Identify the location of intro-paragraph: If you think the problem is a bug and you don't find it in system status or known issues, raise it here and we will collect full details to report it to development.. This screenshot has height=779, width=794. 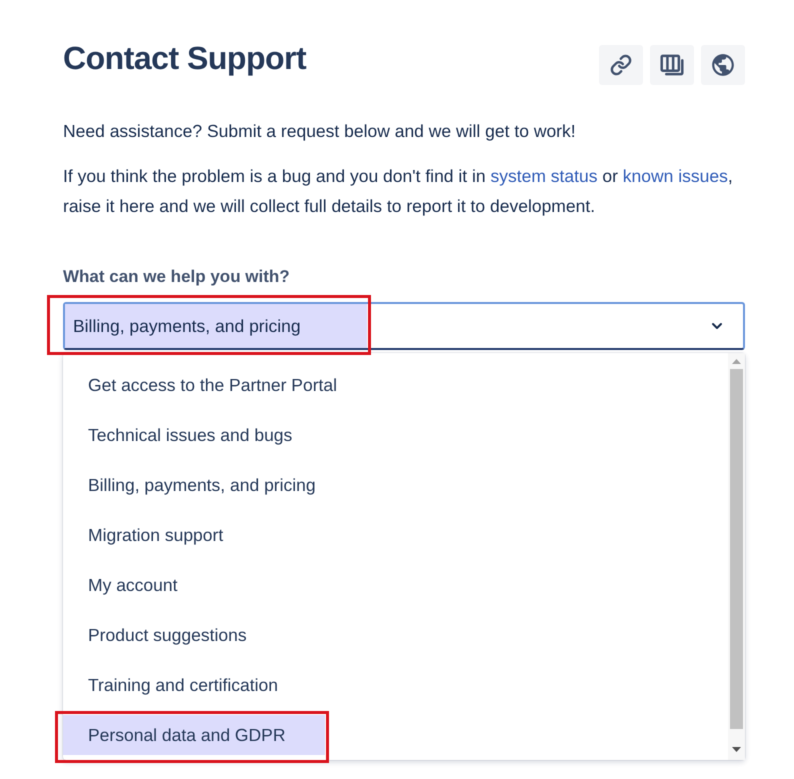
(398, 191).